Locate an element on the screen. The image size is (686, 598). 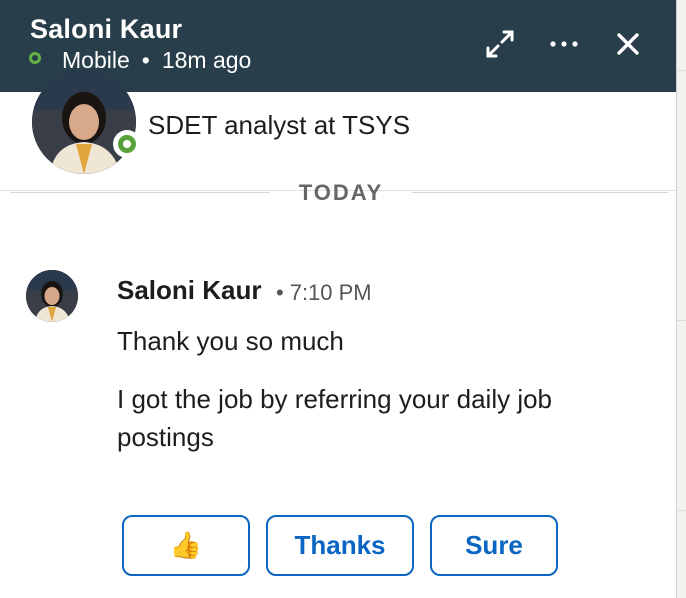
contact-name: Saloni Kaur is located at coordinates (106, 29).